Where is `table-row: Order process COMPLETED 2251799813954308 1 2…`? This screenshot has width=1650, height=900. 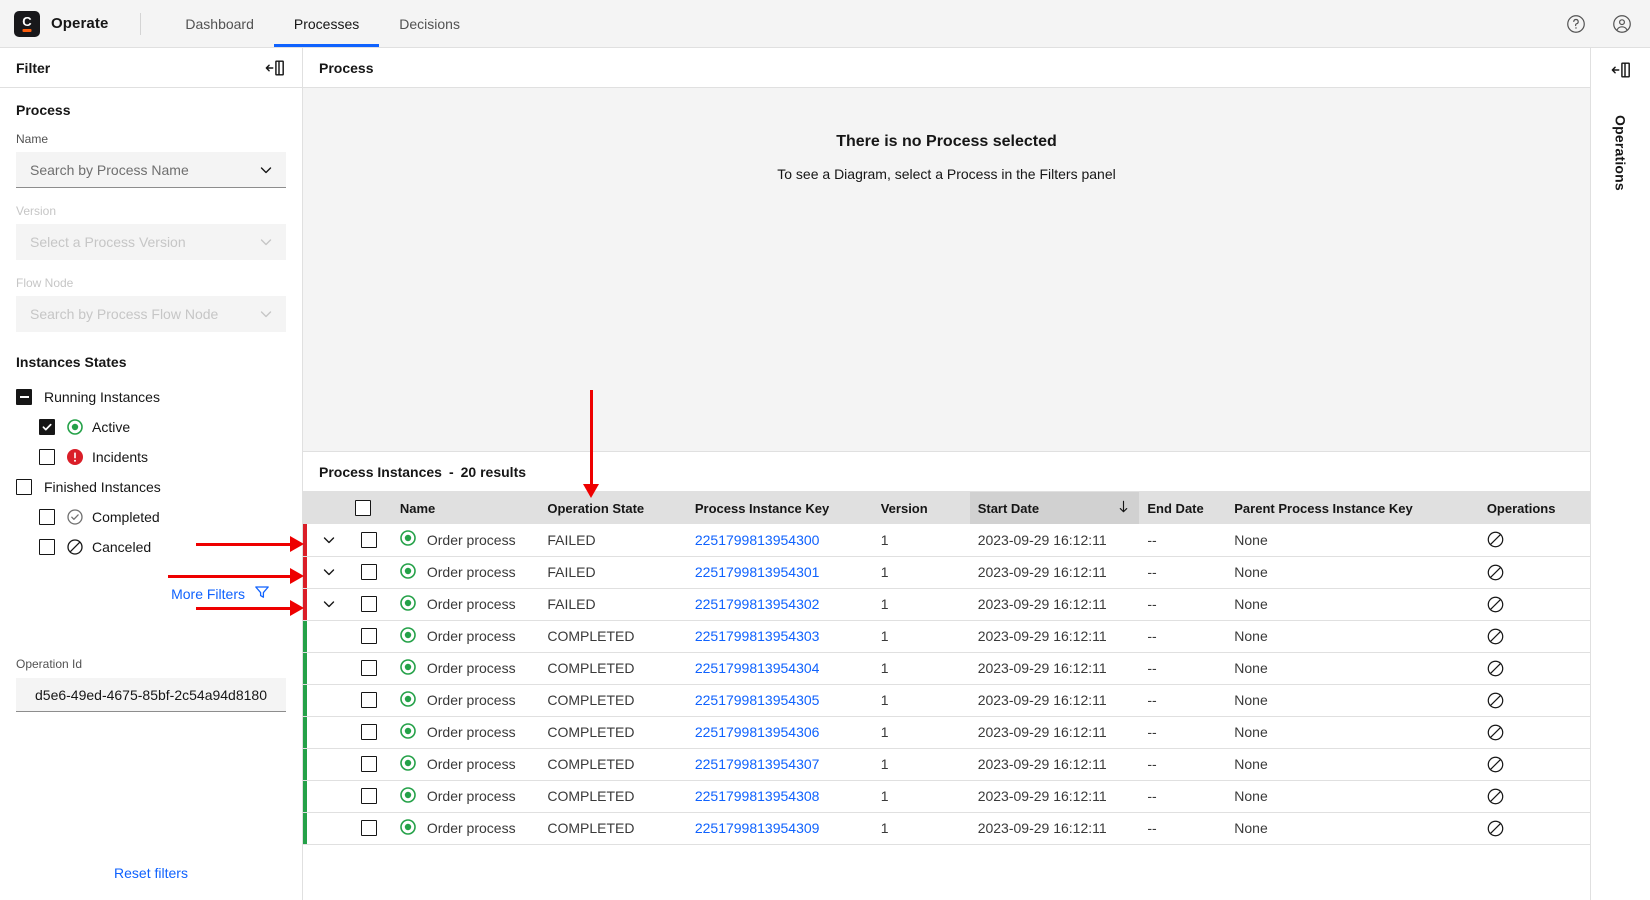
table-row: Order process COMPLETED 2251799813954308 1 2… is located at coordinates (946, 796).